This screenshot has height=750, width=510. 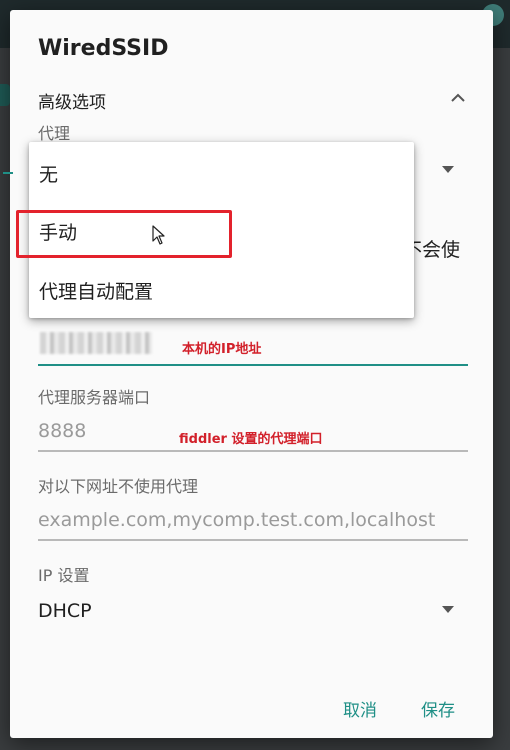 I want to click on proxy-port-label: 代理服务器端口, so click(x=94, y=397).